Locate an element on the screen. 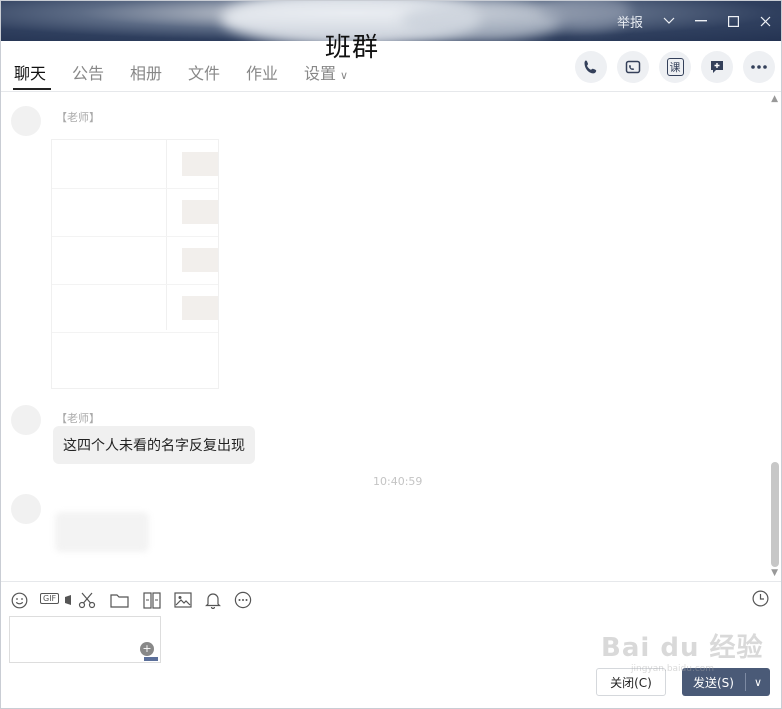 The image size is (782, 709). phone-icon is located at coordinates (590, 67).